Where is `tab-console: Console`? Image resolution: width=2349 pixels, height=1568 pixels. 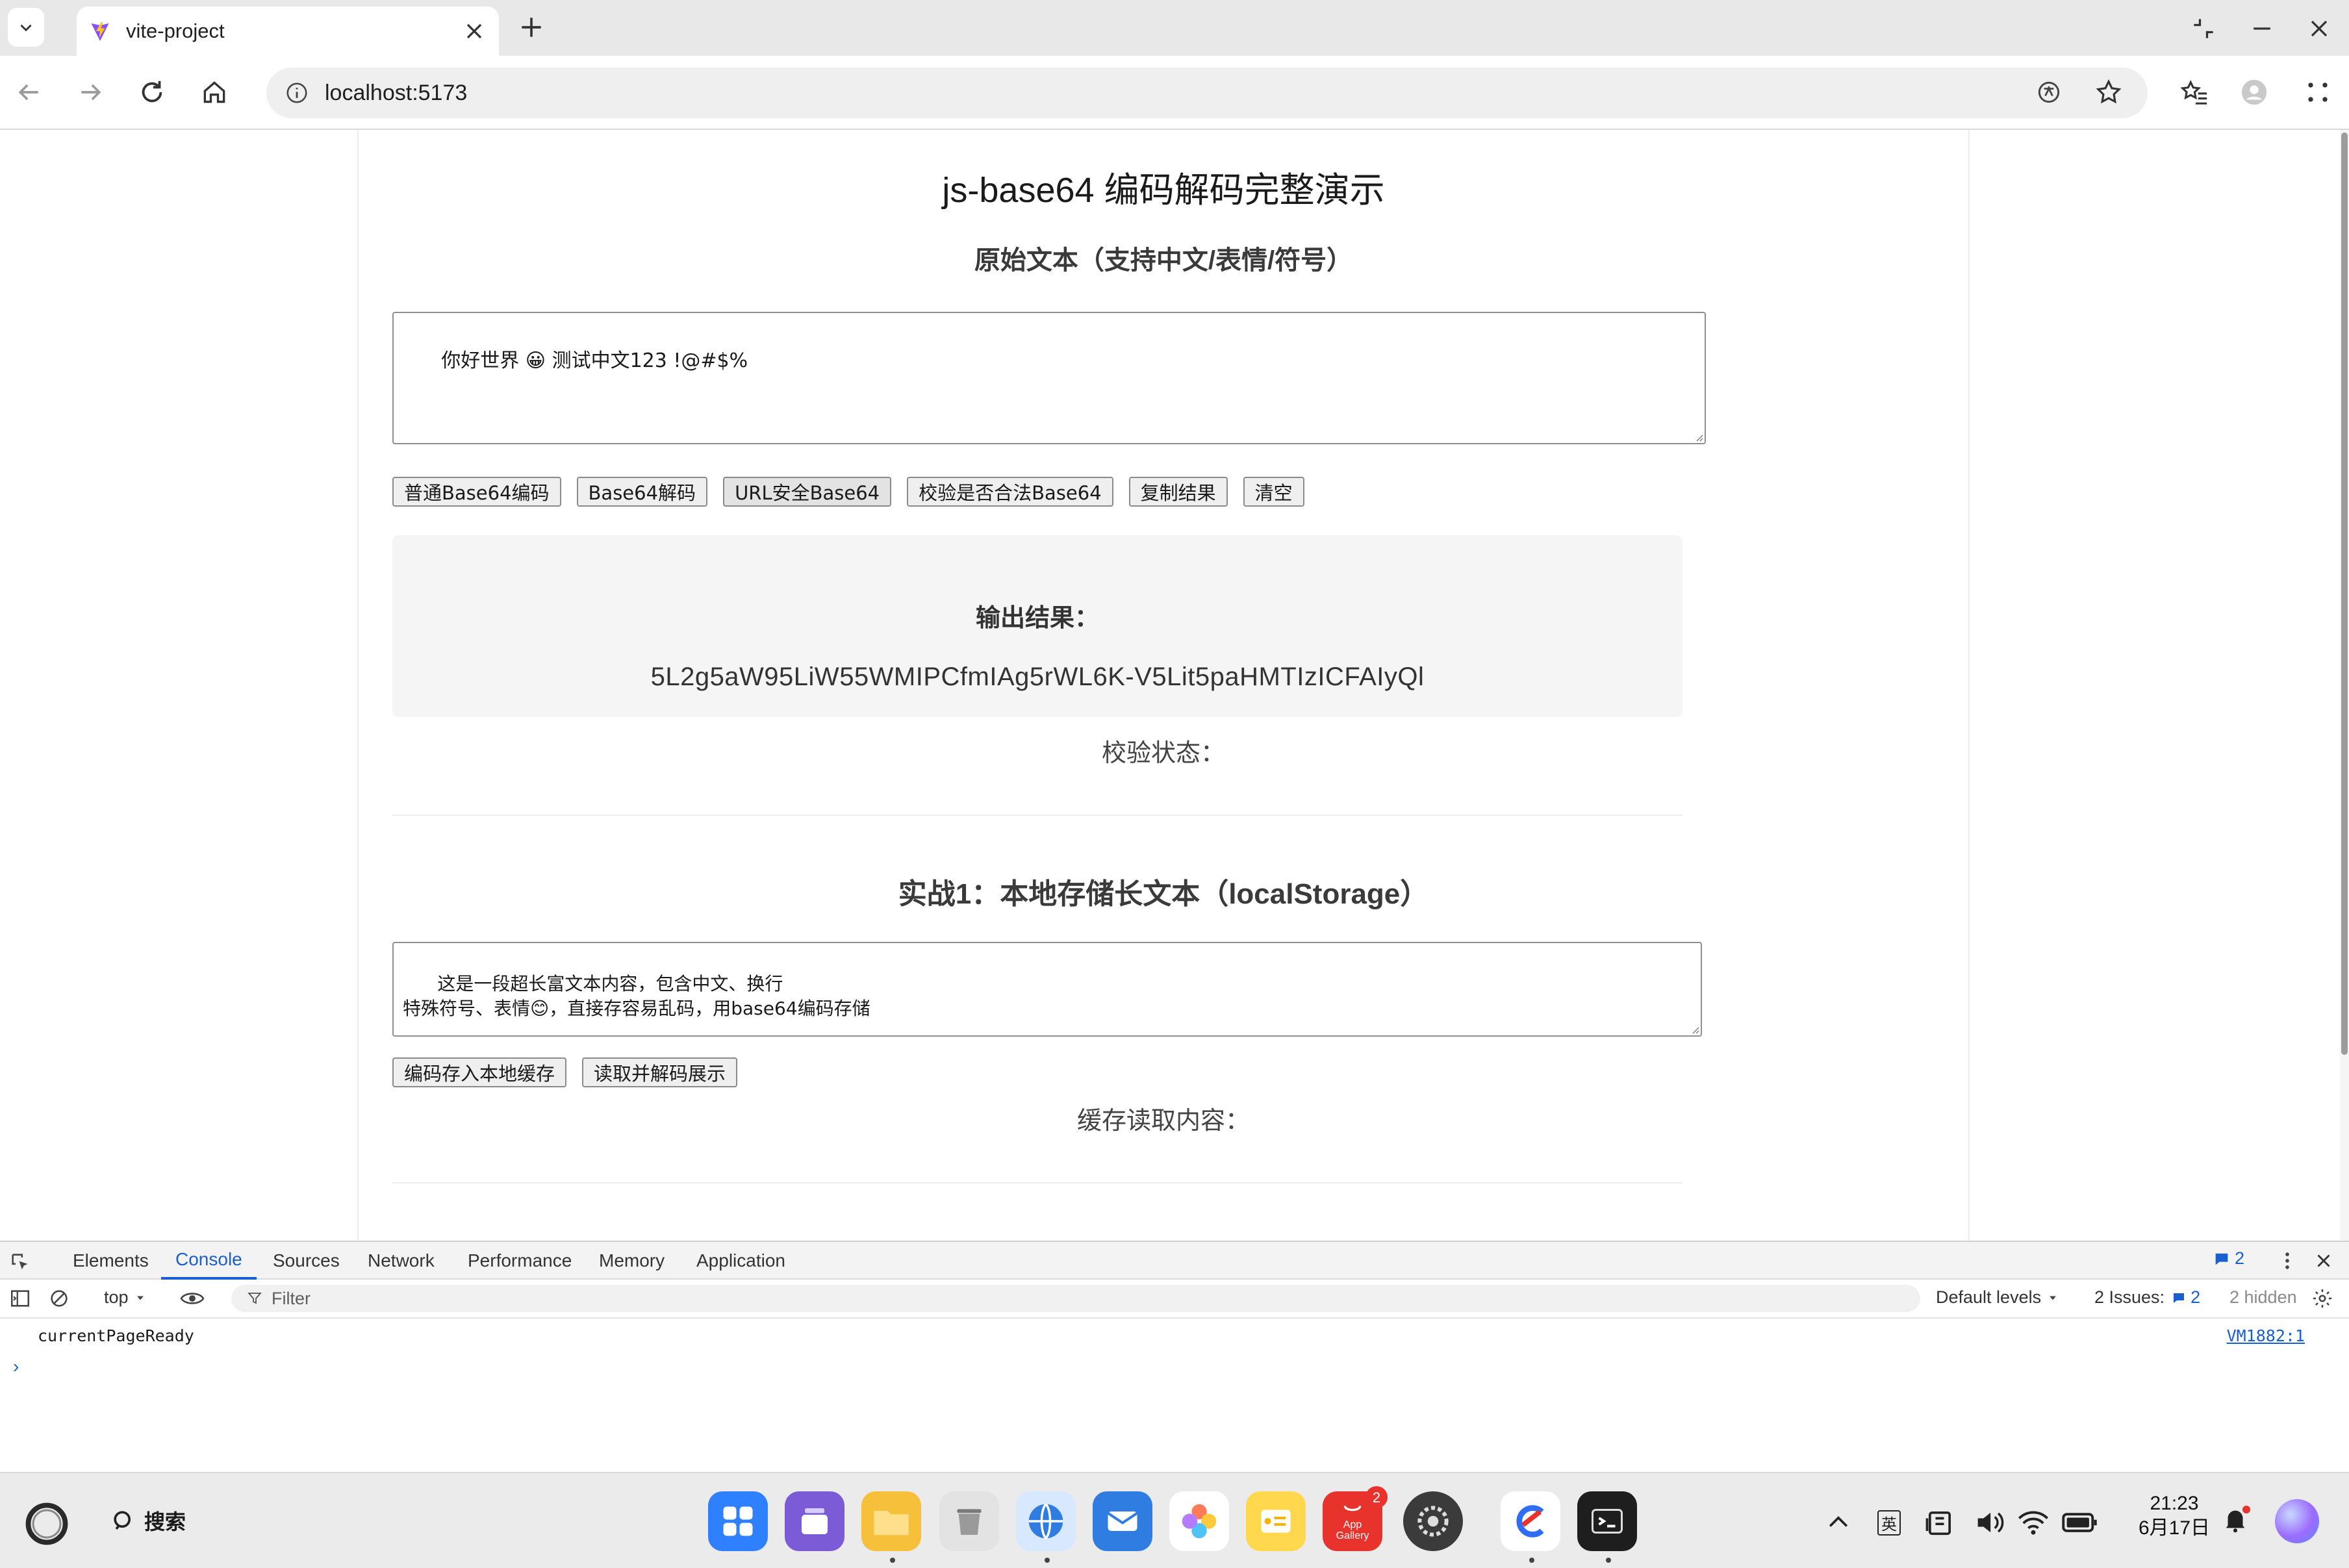
tab-console: Console is located at coordinates (209, 1261).